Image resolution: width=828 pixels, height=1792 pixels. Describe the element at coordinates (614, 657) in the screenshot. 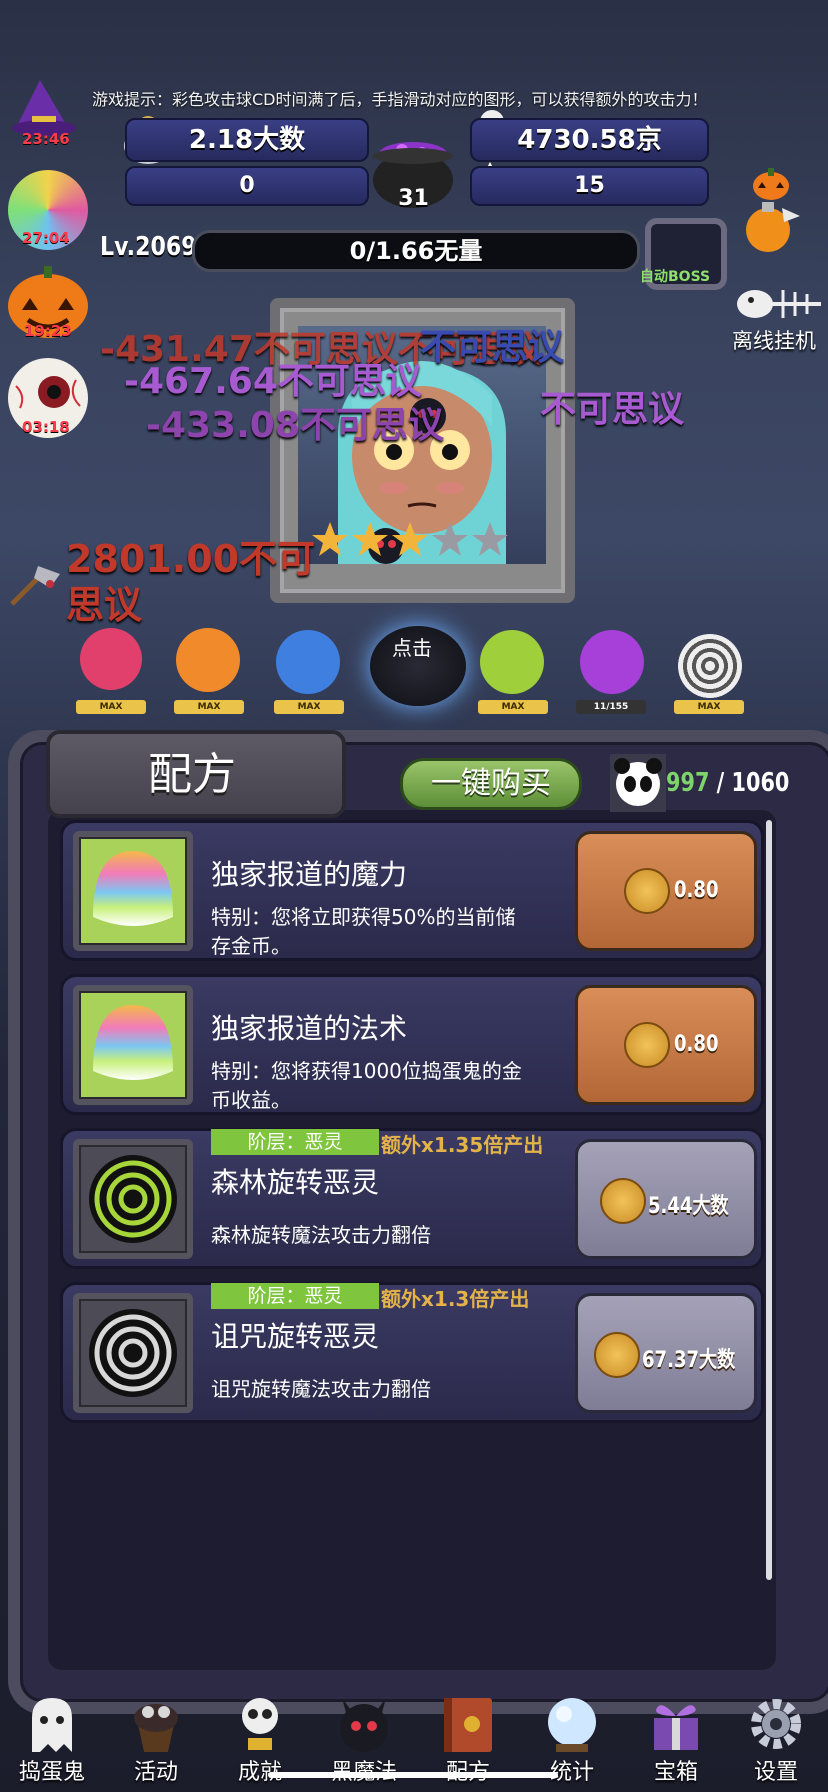

I see `creature-purple: 11/155` at that location.